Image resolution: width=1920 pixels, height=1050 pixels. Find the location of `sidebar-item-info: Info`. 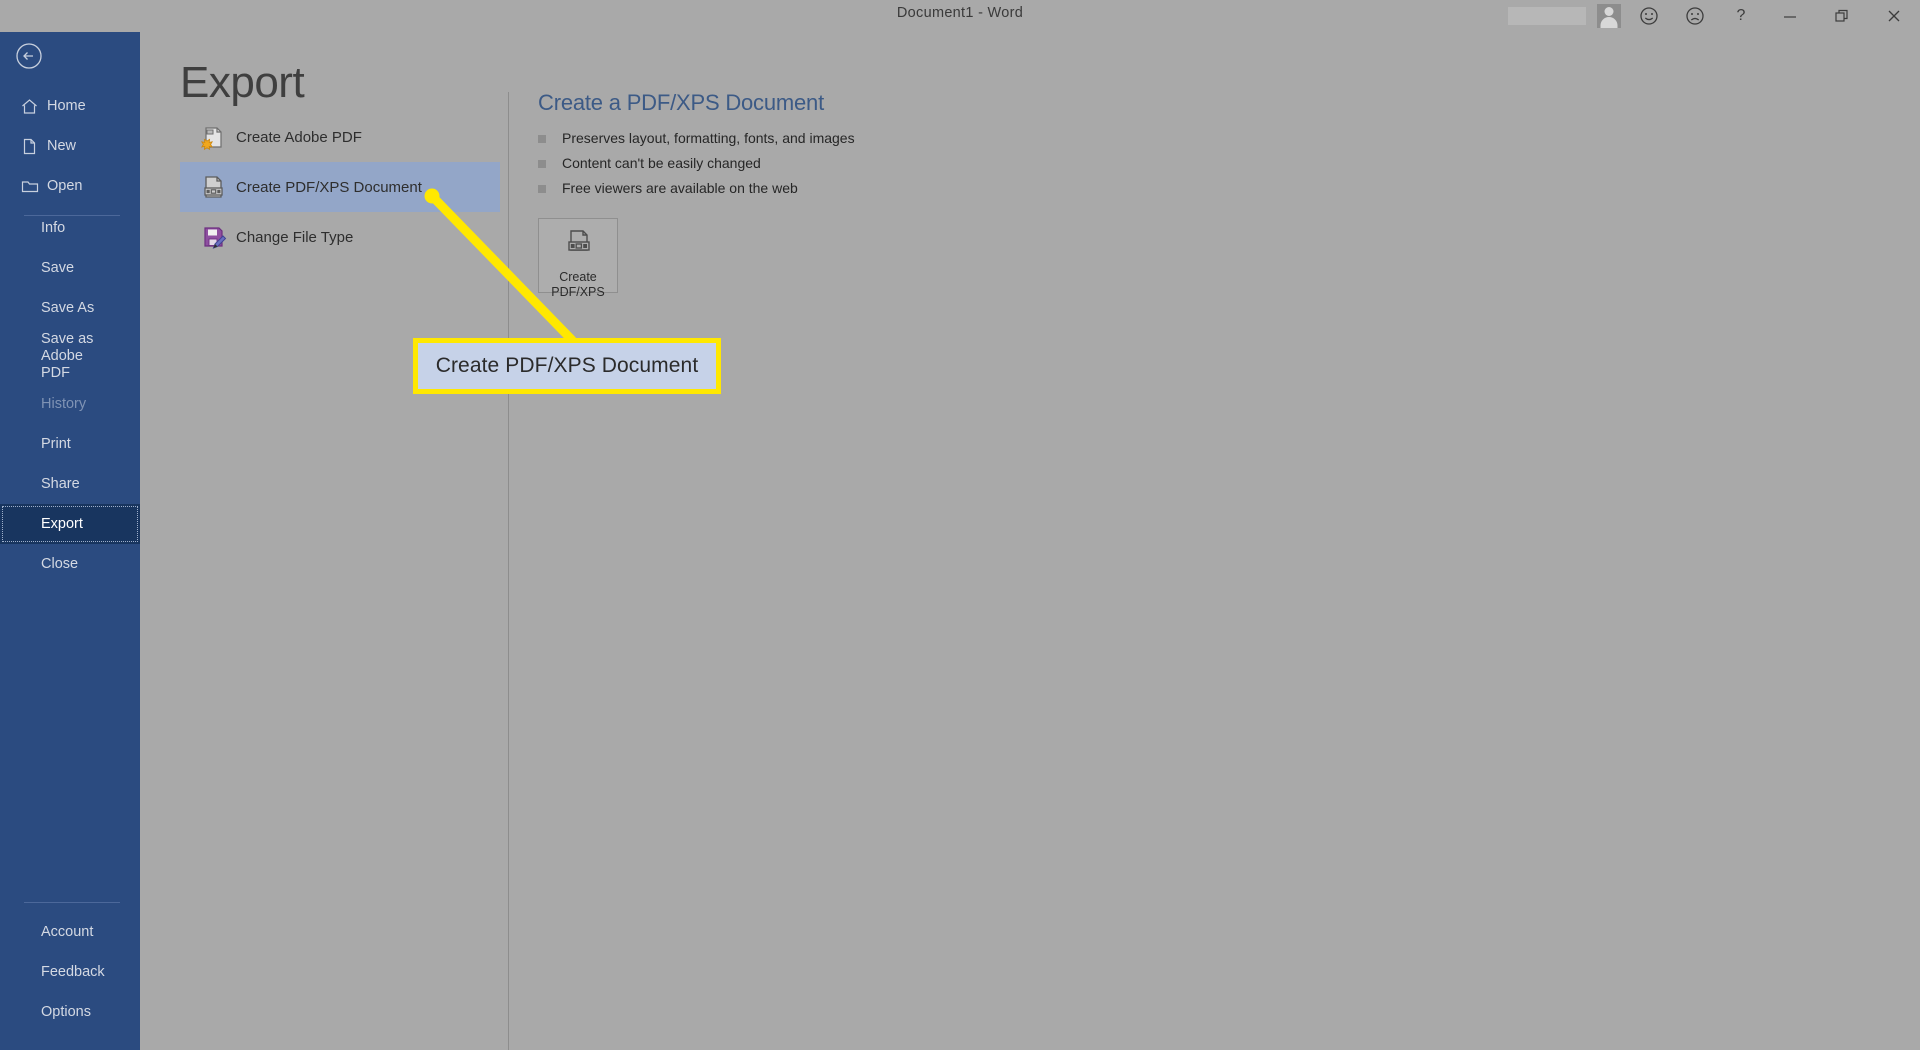

sidebar-item-info: Info is located at coordinates (70, 228).